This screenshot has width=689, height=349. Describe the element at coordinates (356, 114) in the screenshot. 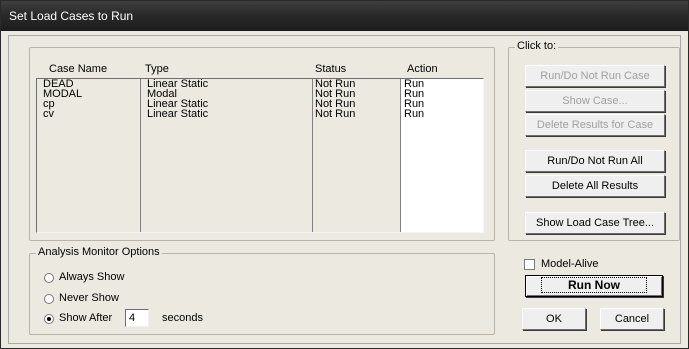

I see `status-cell: Not Run` at that location.